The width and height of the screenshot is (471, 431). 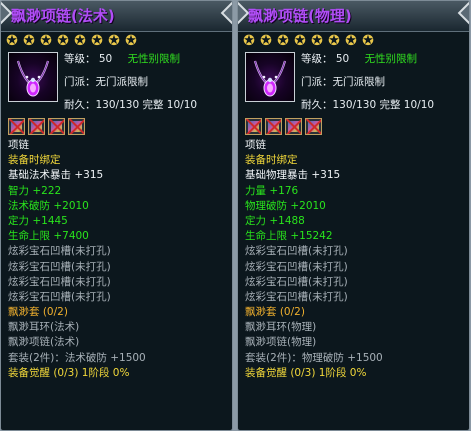 What do you see at coordinates (281, 327) in the screenshot?
I see `set-item: 飘渺耳环(物理)` at bounding box center [281, 327].